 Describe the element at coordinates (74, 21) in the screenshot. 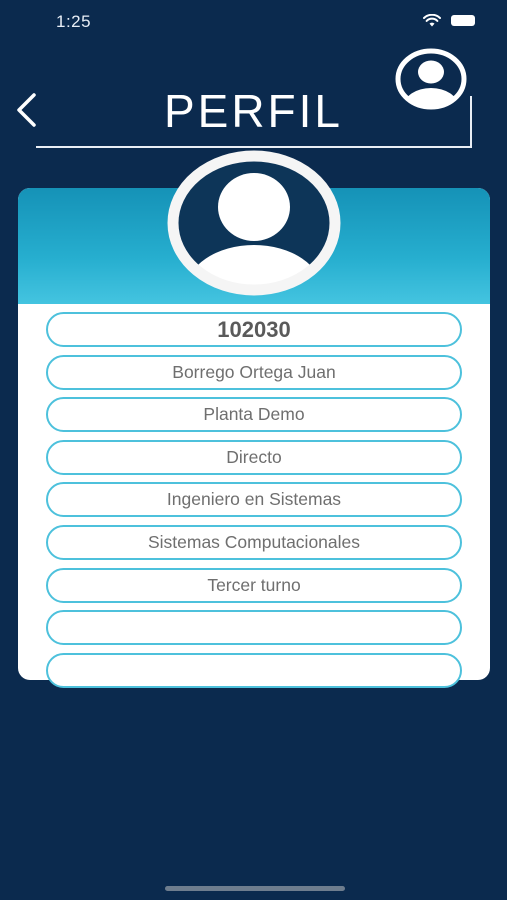

I see `status-time: 1:25` at that location.